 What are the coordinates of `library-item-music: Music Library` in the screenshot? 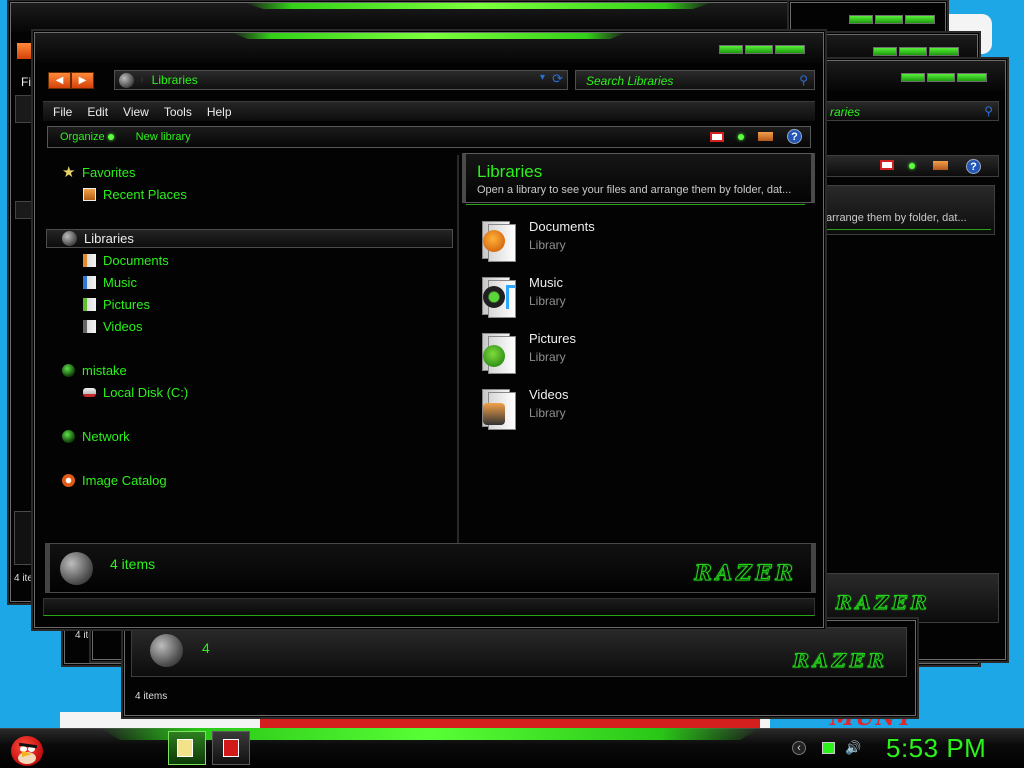 It's located at (523, 297).